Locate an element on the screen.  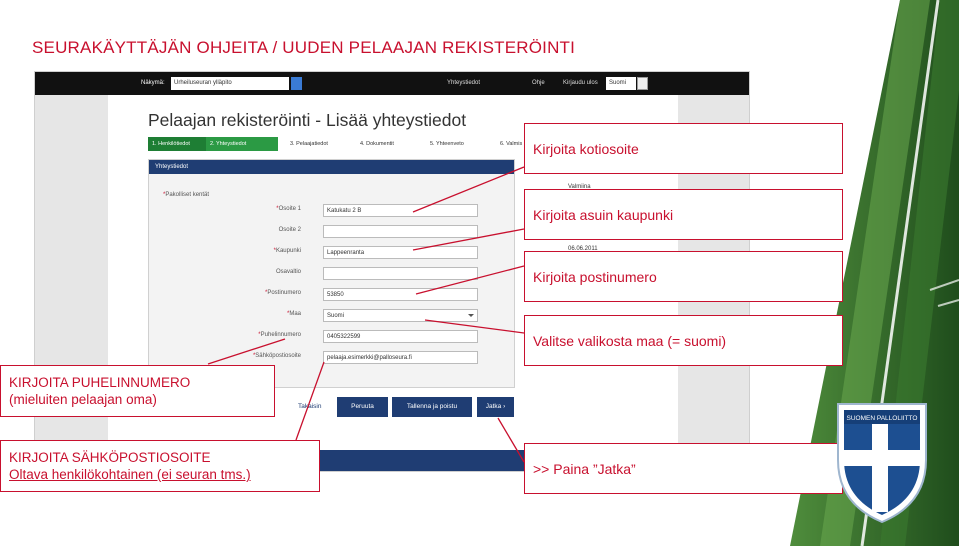
email-input: pelaaja.esimerkki@palloseura.fi is located at coordinates (400, 357).